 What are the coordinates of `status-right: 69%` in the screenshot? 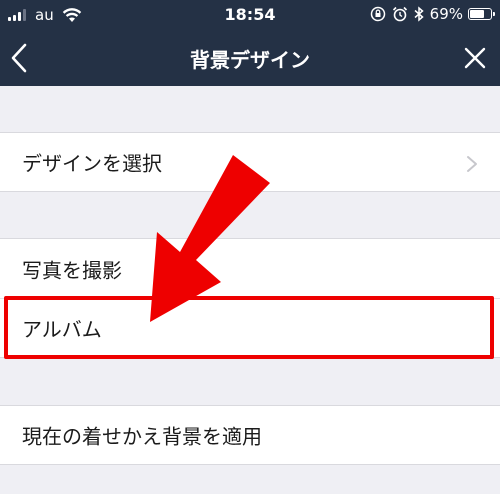 It's located at (432, 14).